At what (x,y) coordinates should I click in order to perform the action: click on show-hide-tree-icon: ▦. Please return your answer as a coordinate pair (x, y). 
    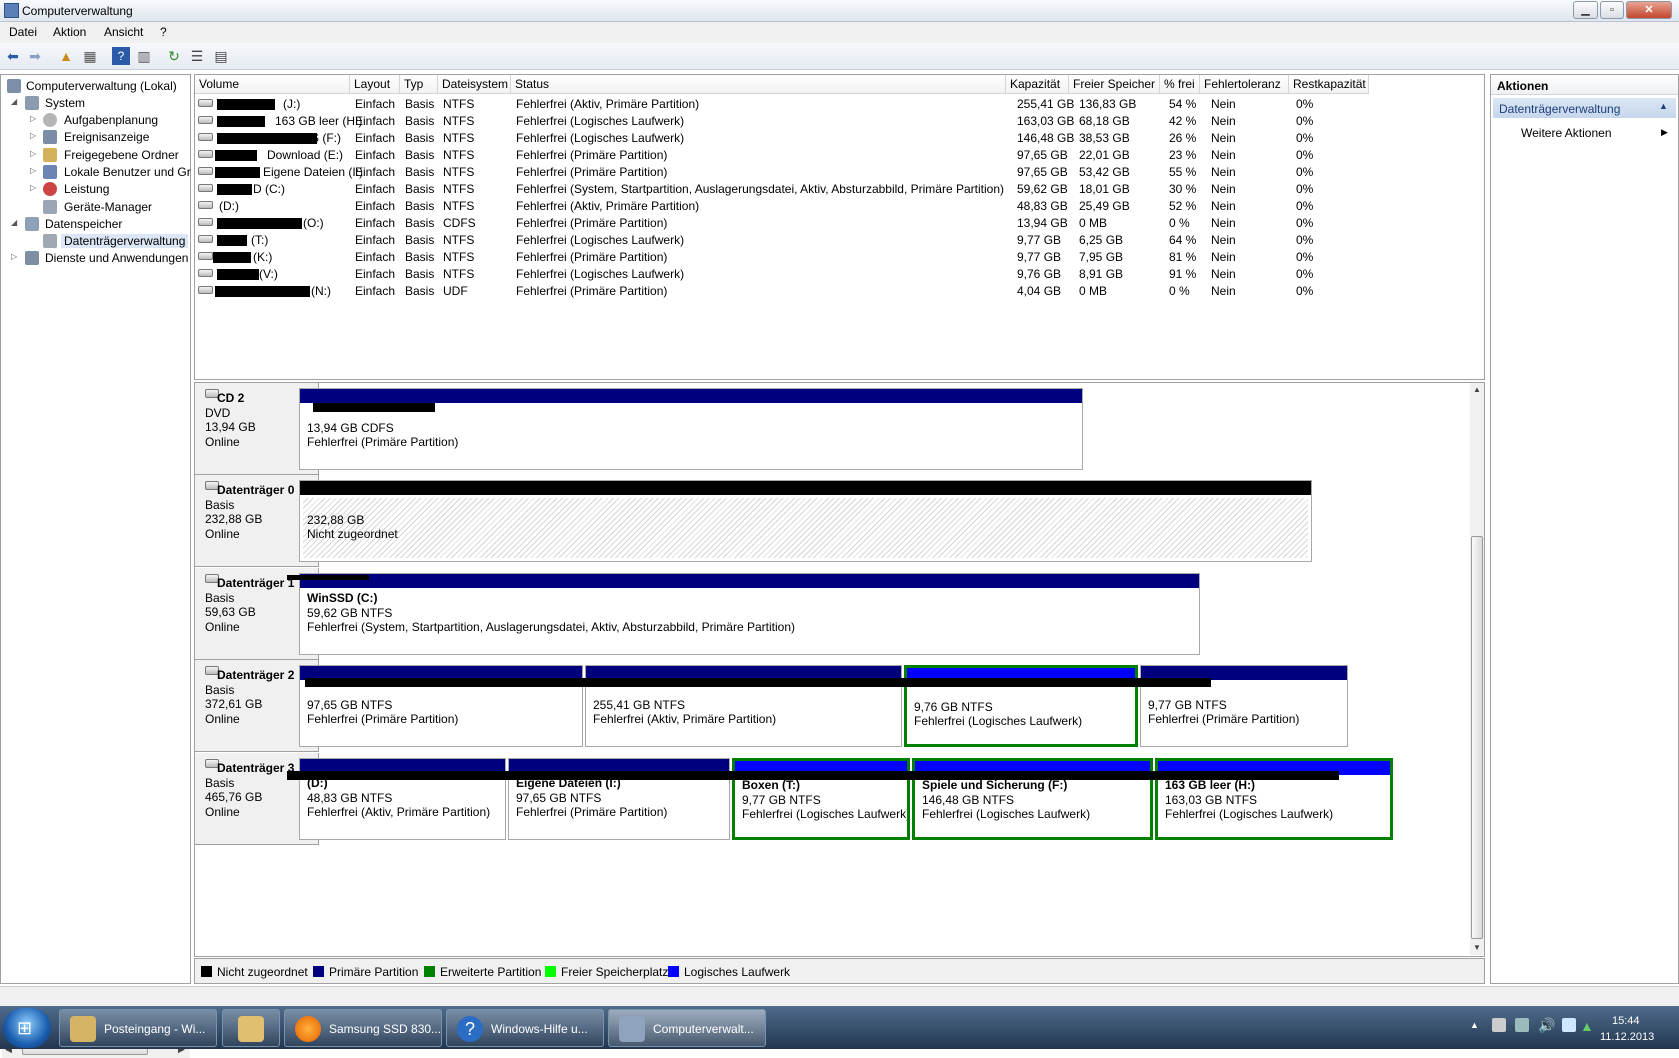
    Looking at the image, I should click on (90, 56).